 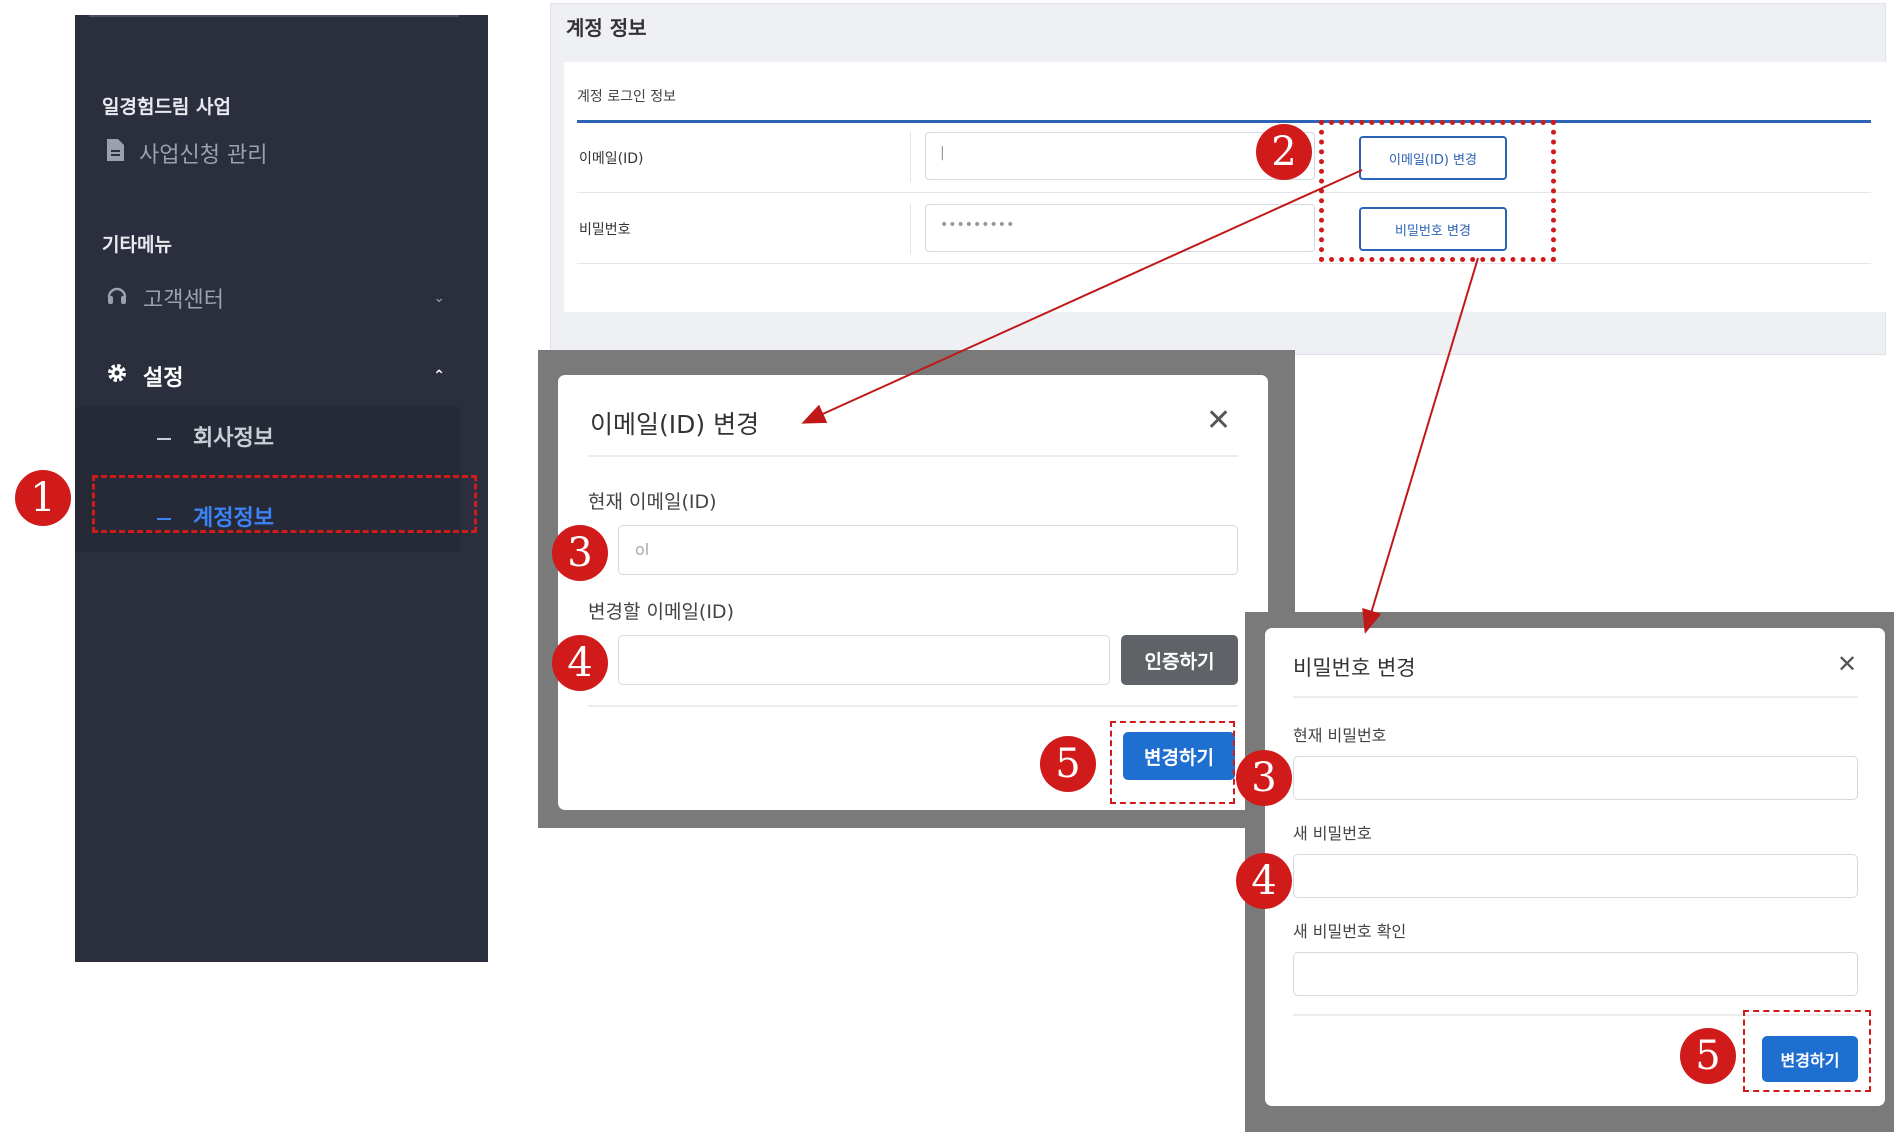 I want to click on annotation-arrows, so click(x=1140, y=401).